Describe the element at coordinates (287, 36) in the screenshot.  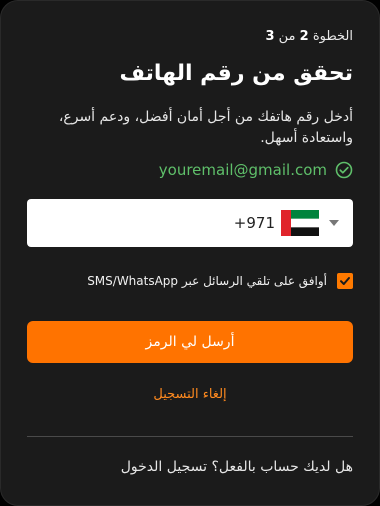
I see `step-sep: من` at that location.